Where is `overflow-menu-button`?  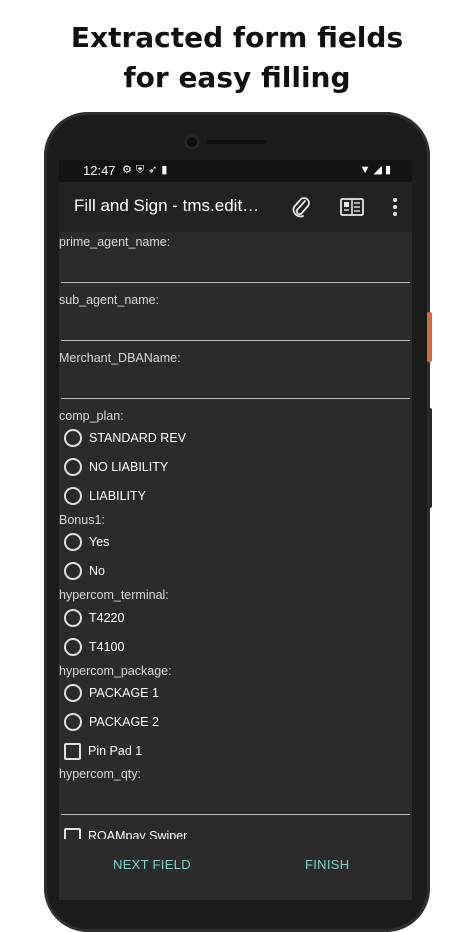 overflow-menu-button is located at coordinates (395, 207).